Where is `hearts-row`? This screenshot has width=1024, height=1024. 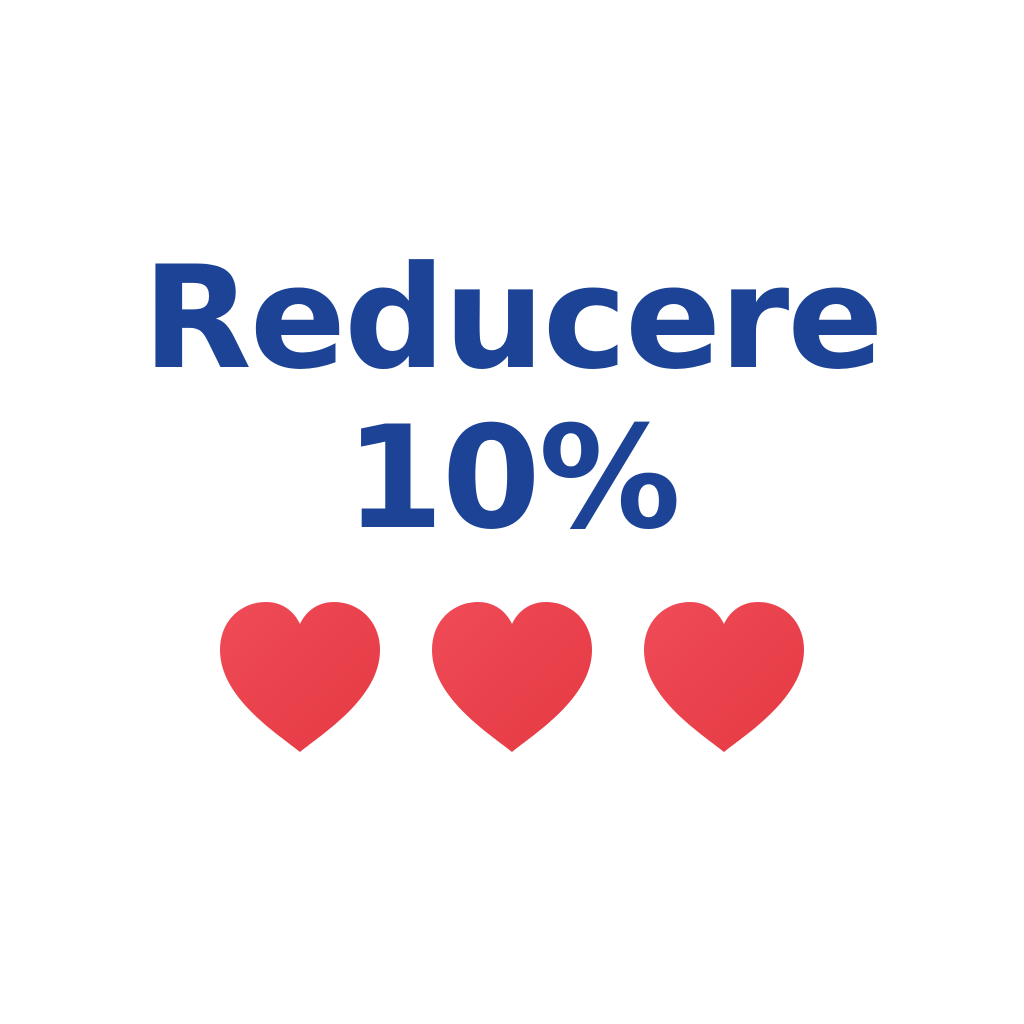
hearts-row is located at coordinates (512, 678).